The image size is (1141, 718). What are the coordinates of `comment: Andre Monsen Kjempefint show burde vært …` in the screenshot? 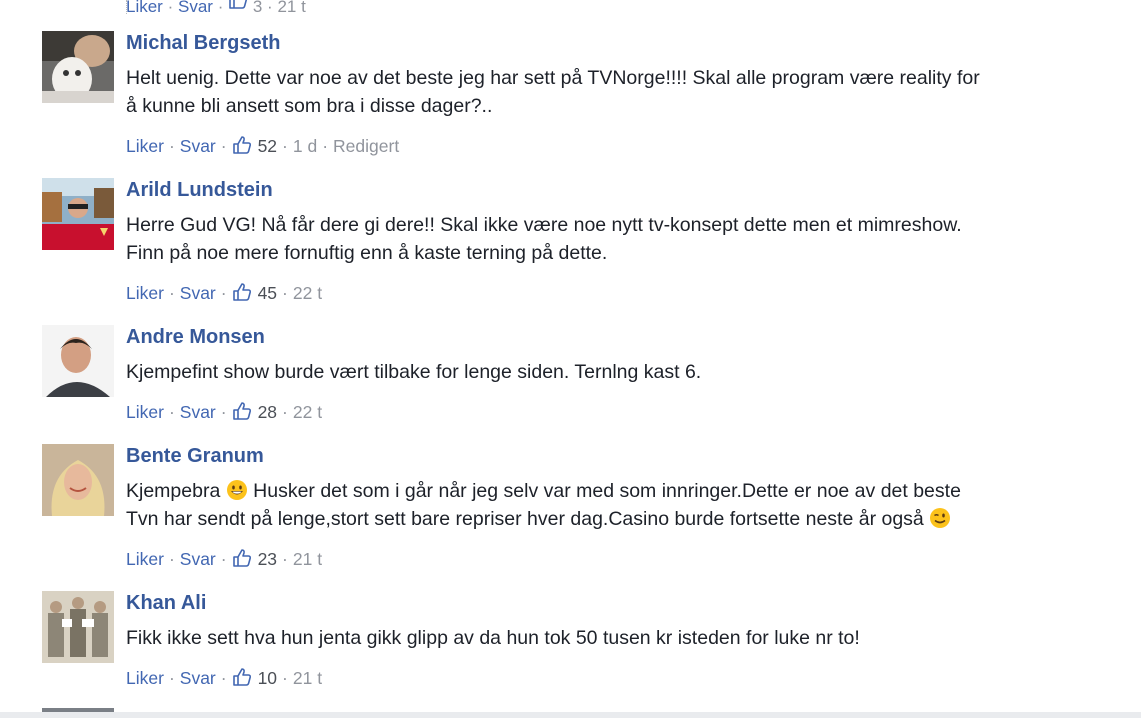 It's located at (570, 375).